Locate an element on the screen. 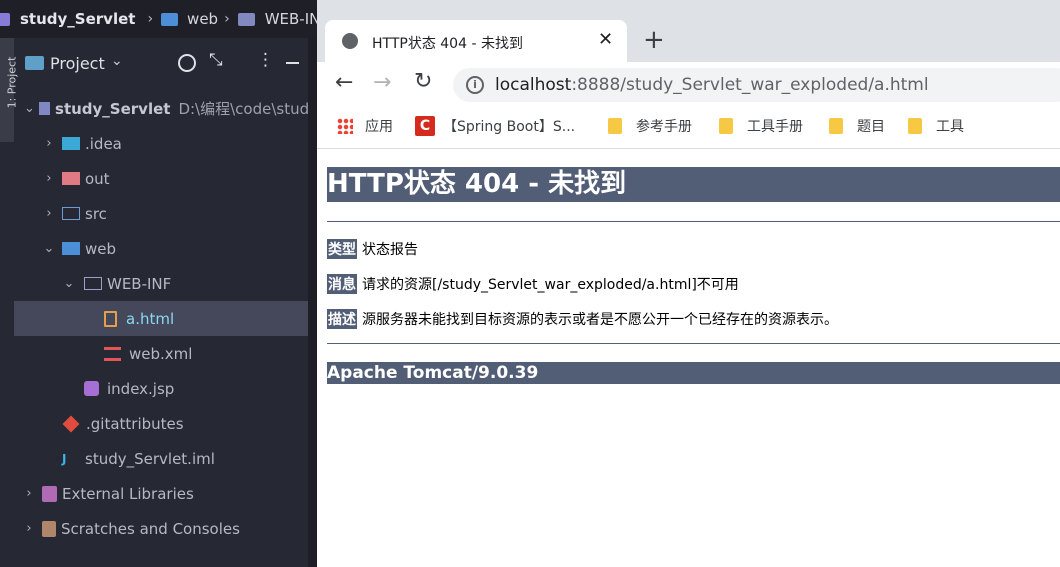 Image resolution: width=1060 pixels, height=567 pixels. csdn-icon: C is located at coordinates (425, 126).